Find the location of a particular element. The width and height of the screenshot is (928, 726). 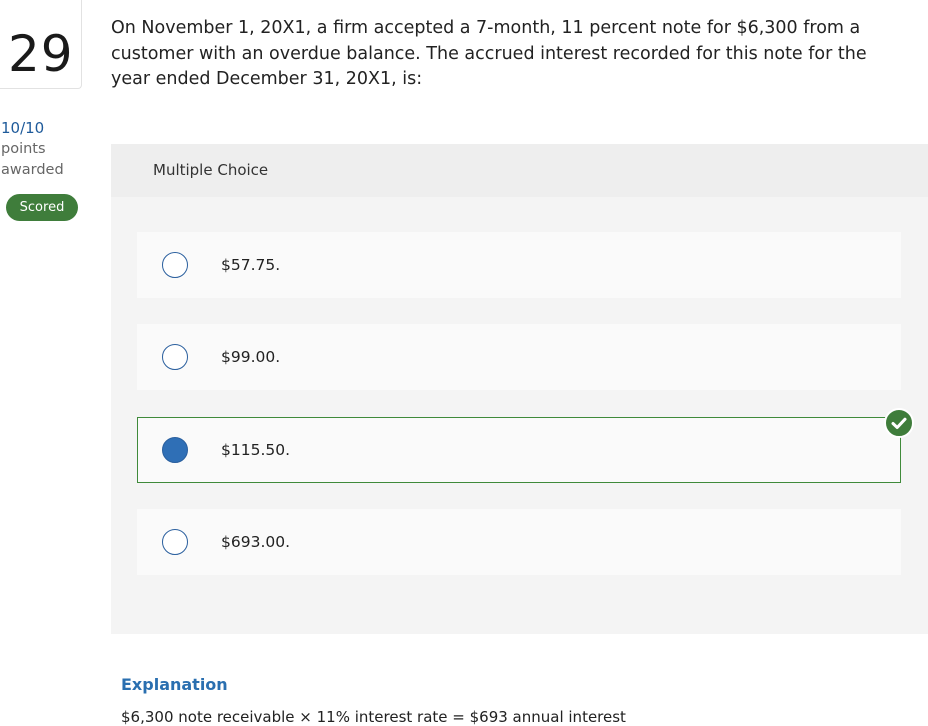

choice-option-b: $99.00. is located at coordinates (519, 357).